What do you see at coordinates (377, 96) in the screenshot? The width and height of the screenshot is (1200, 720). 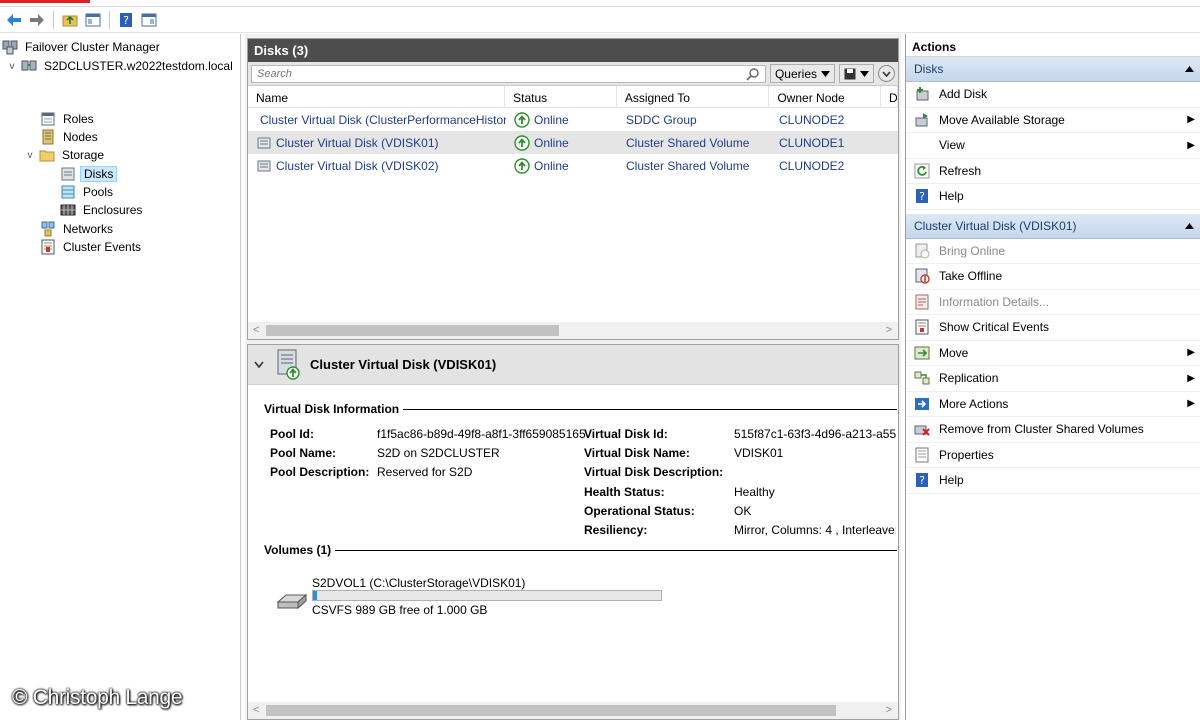 I see `column-header-name: Name` at bounding box center [377, 96].